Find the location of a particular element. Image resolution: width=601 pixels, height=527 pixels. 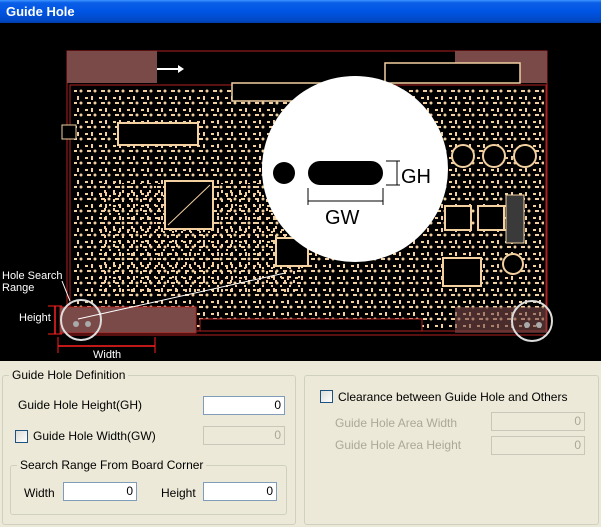

search-width-label: Width is located at coordinates (39, 493).